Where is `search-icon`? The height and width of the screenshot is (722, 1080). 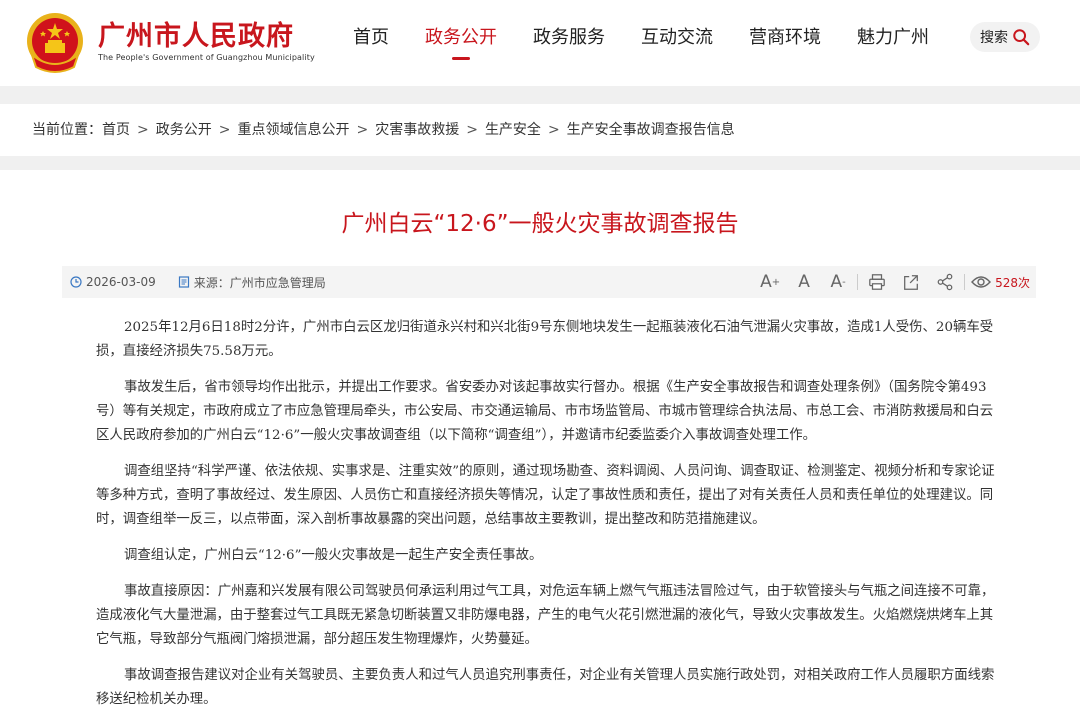 search-icon is located at coordinates (1021, 37).